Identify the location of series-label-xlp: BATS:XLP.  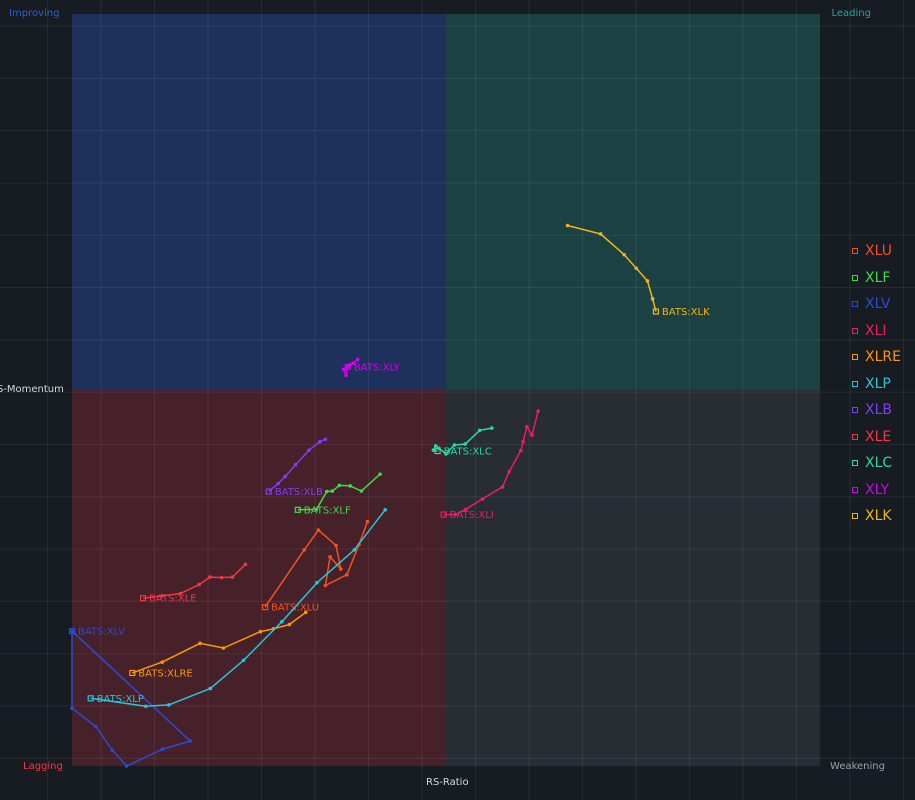
(120, 699).